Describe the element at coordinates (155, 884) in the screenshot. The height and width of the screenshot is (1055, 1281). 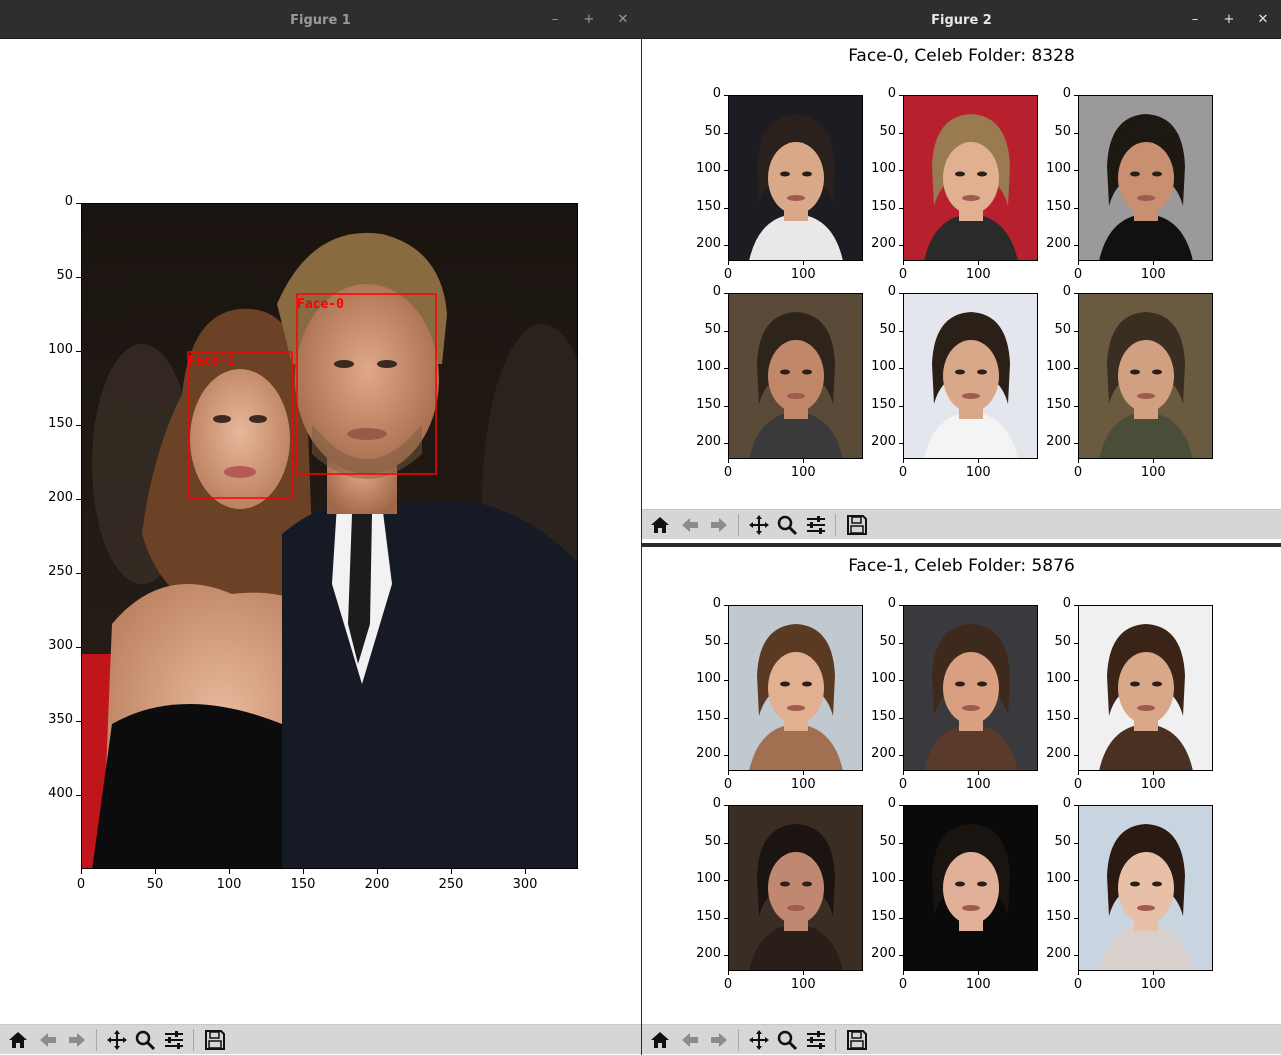
I see `x-tick-label: 50` at that location.